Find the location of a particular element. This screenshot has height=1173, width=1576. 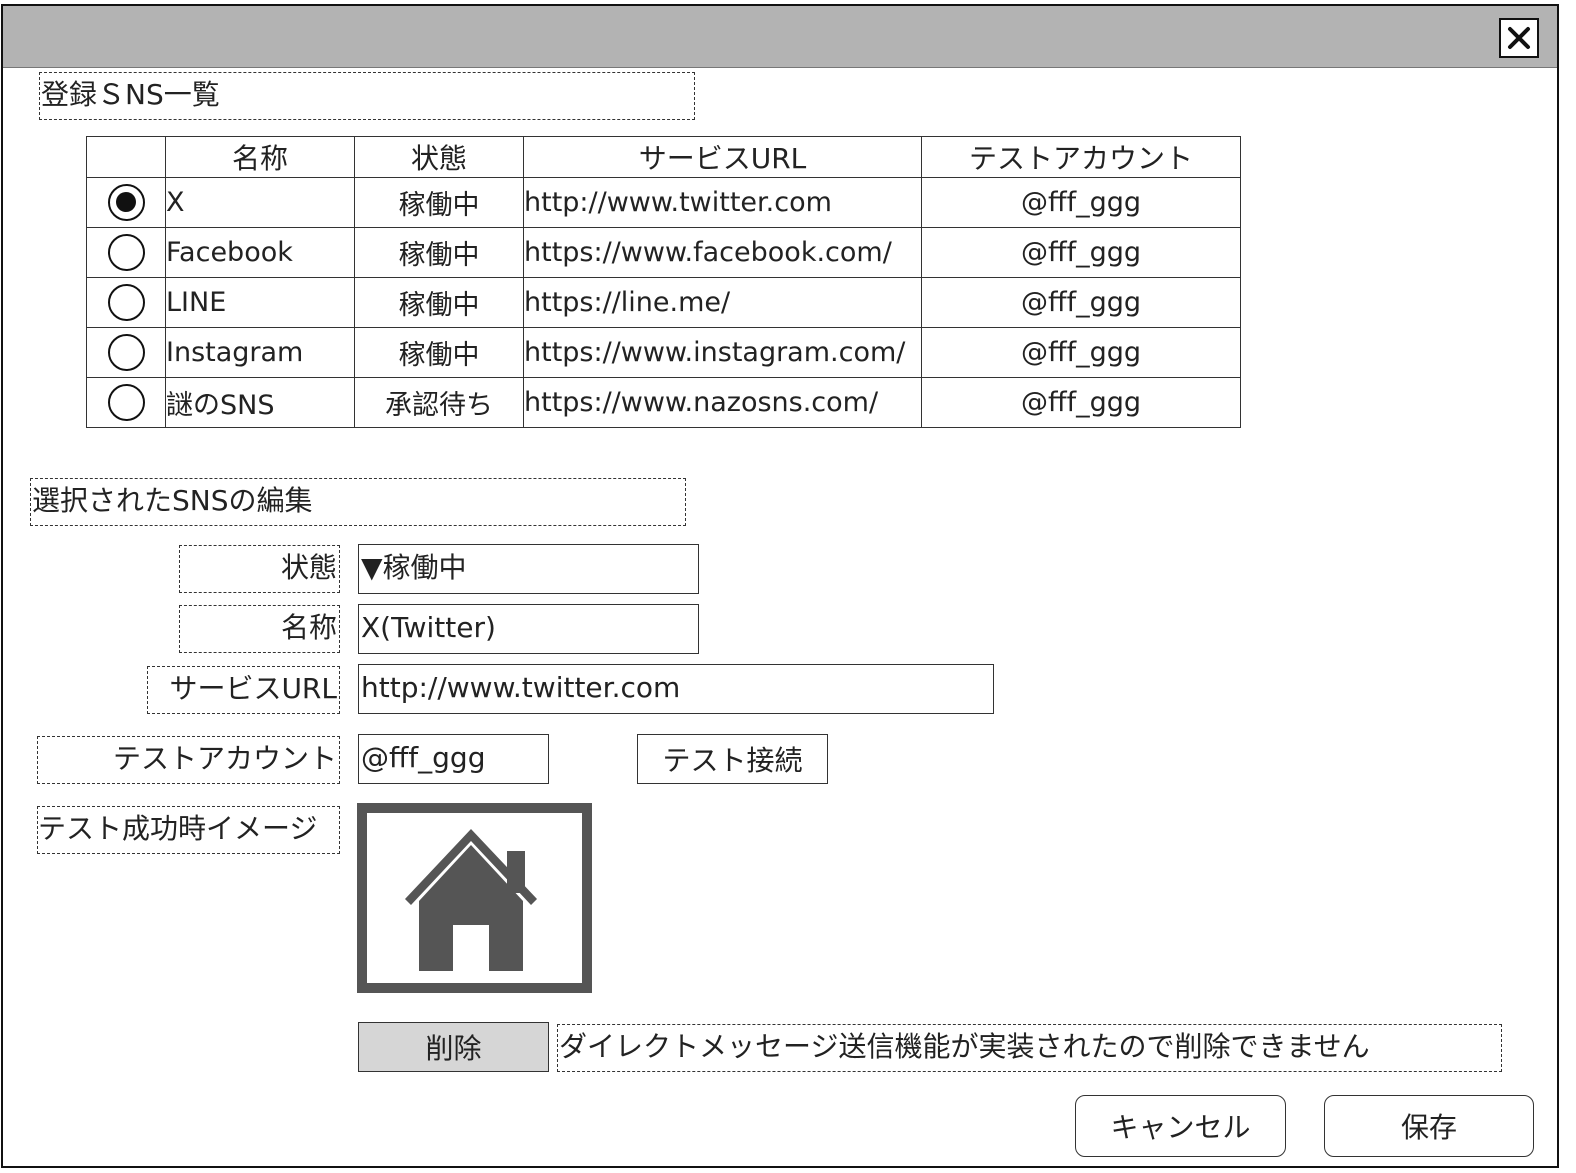

account-label: テストアカウント is located at coordinates (188, 760).